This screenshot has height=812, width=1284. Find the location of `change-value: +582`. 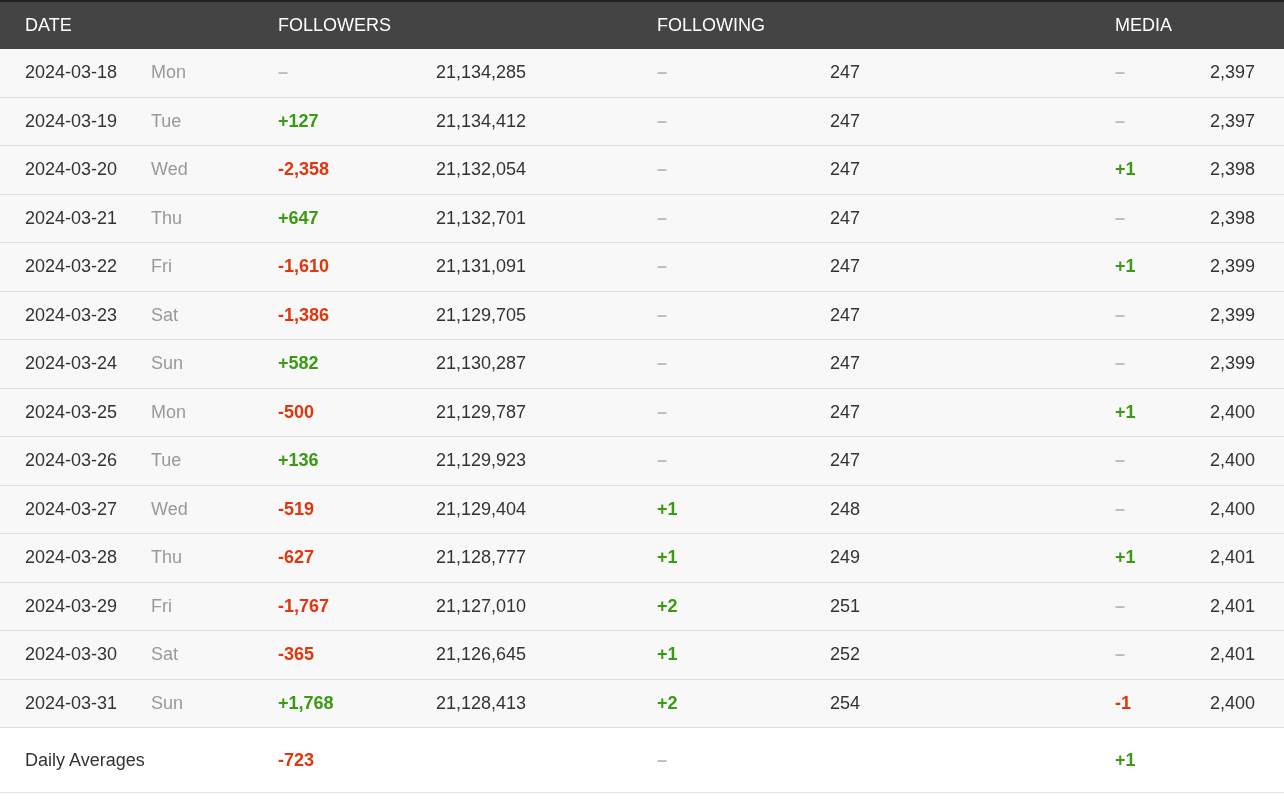

change-value: +582 is located at coordinates (298, 364).